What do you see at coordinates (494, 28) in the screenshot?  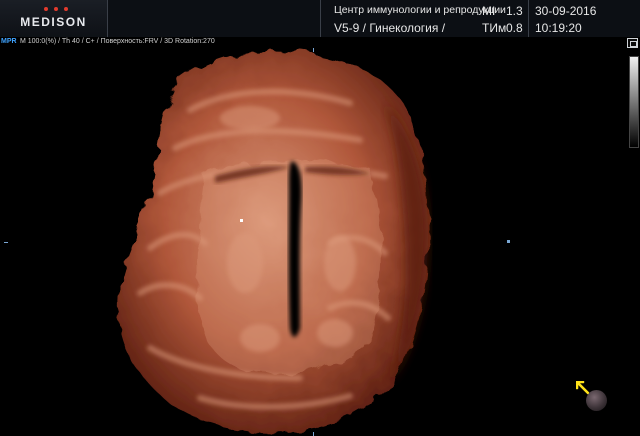 I see `tib-label: TИм` at bounding box center [494, 28].